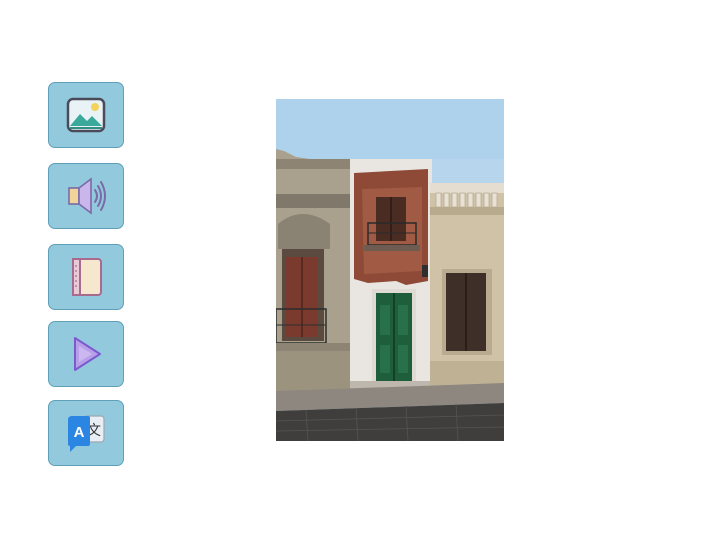 The height and width of the screenshot is (540, 720). I want to click on translate-icon: 文 A, so click(86, 433).